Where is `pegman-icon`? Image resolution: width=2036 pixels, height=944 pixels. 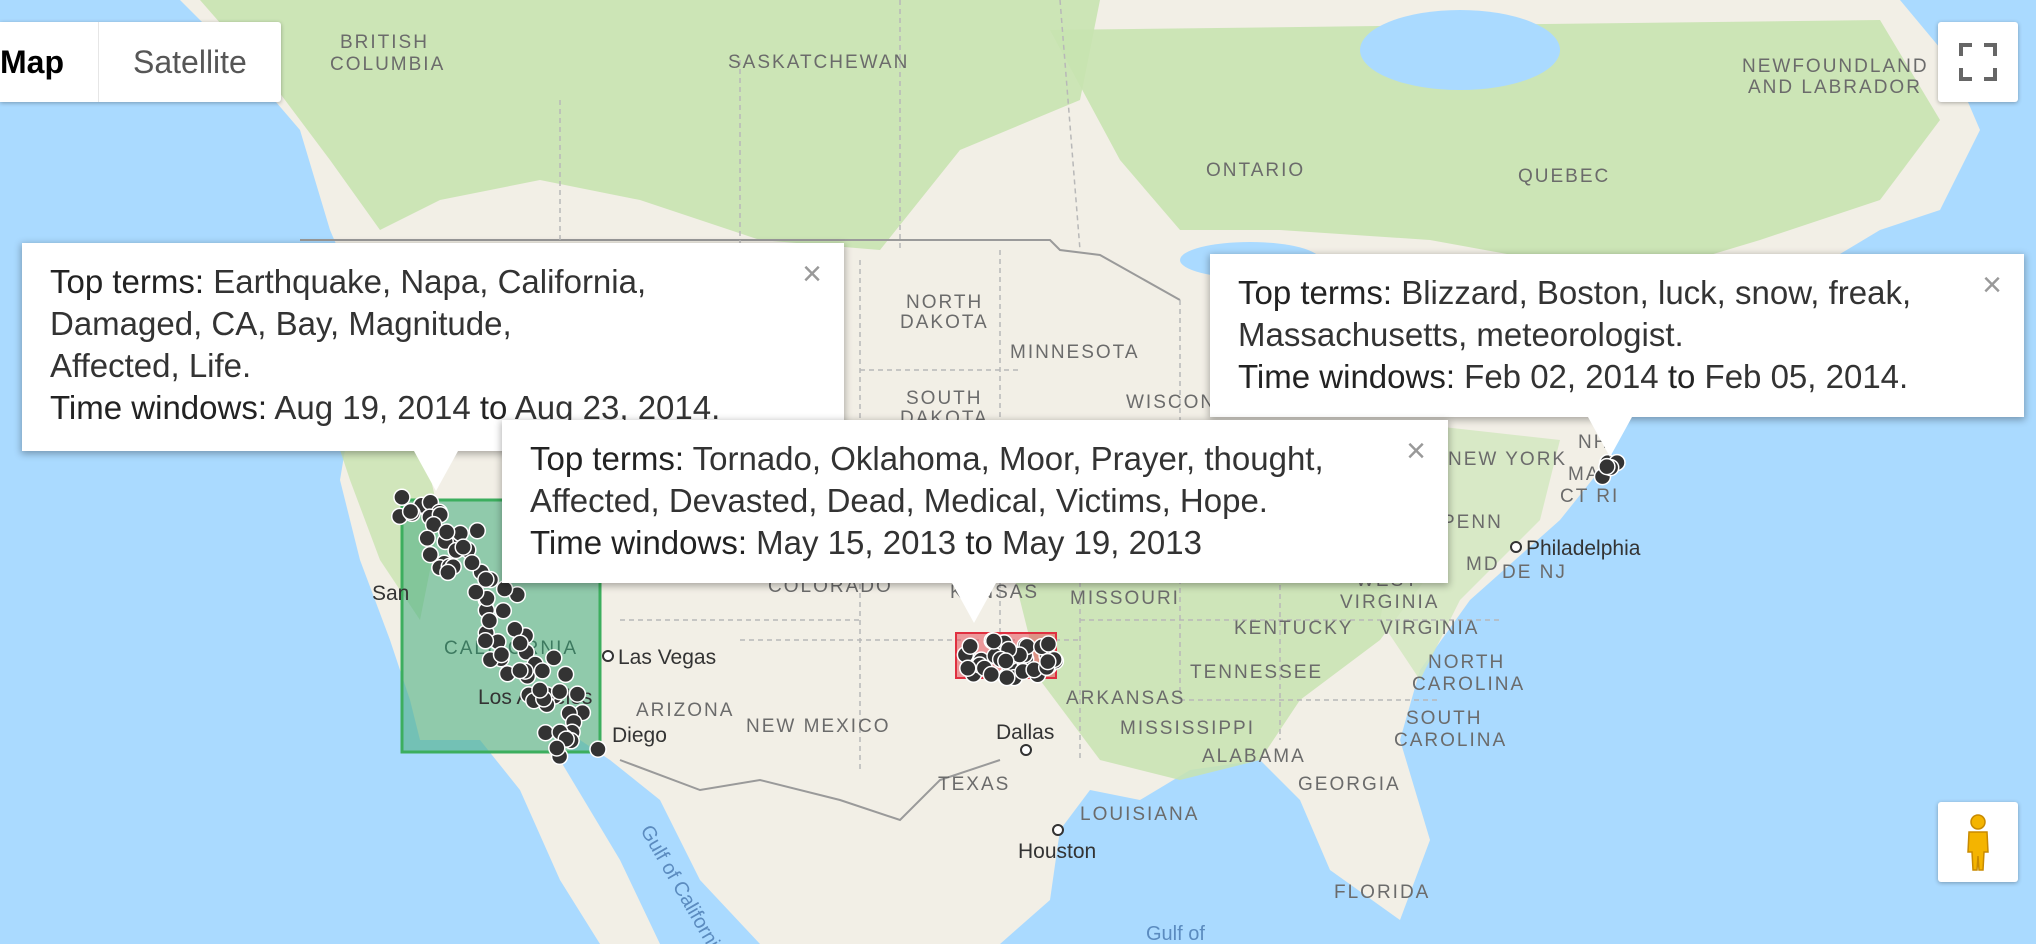
pegman-icon is located at coordinates (1978, 842).